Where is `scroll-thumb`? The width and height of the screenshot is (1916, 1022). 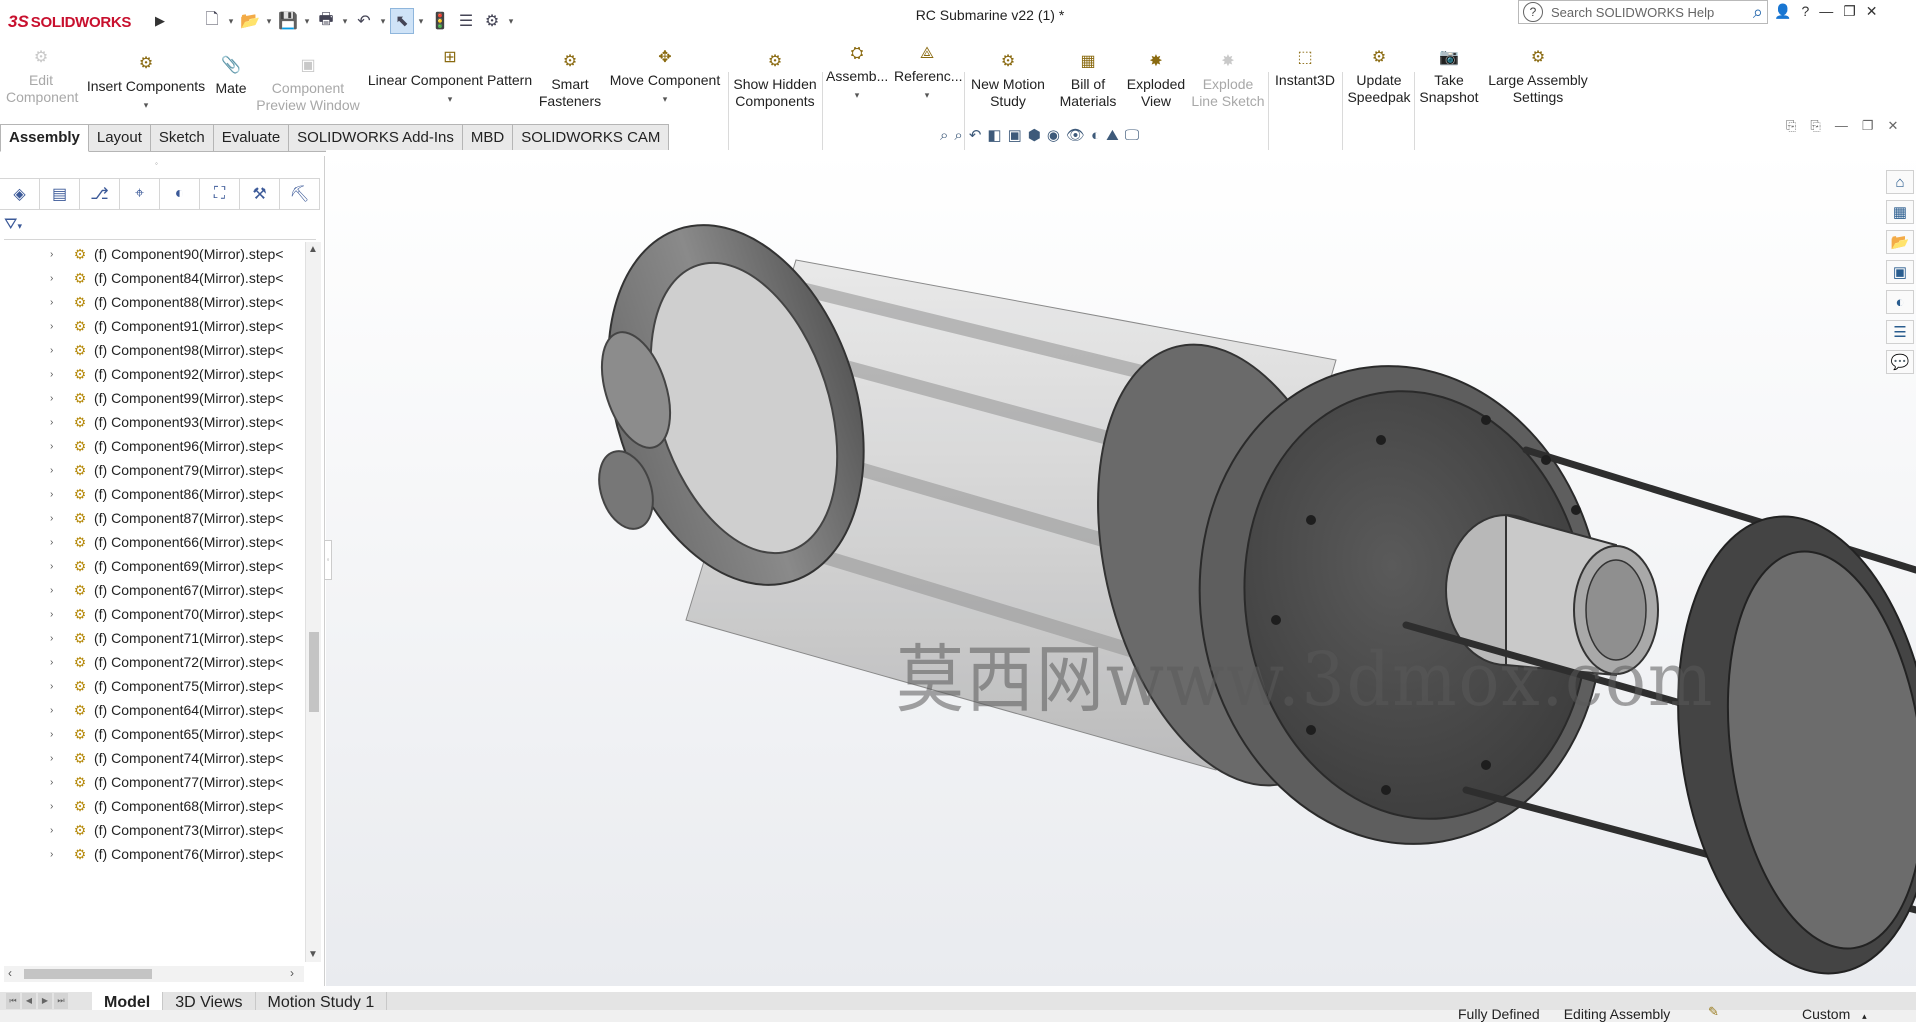 scroll-thumb is located at coordinates (314, 672).